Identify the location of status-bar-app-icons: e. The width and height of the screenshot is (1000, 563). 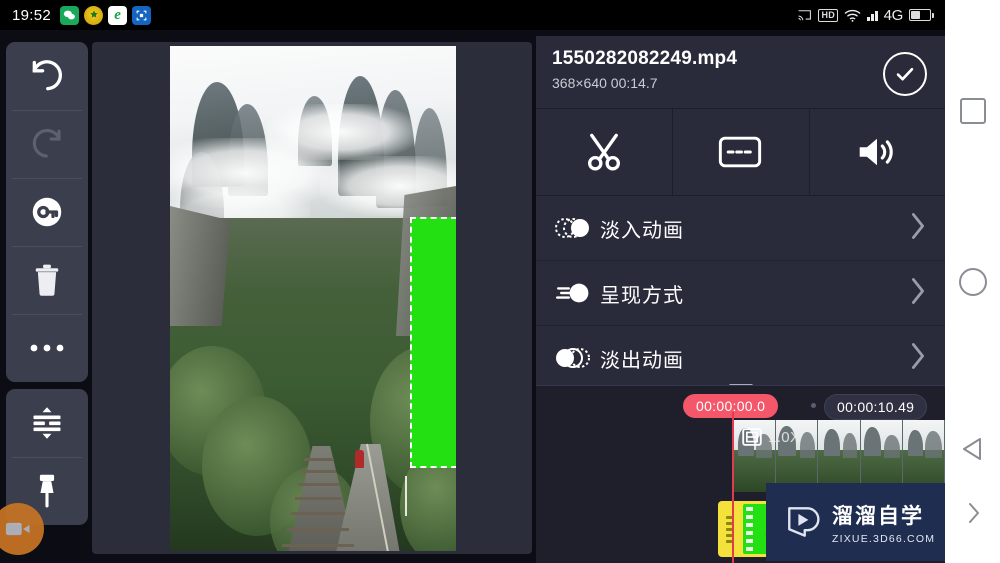
(106, 15).